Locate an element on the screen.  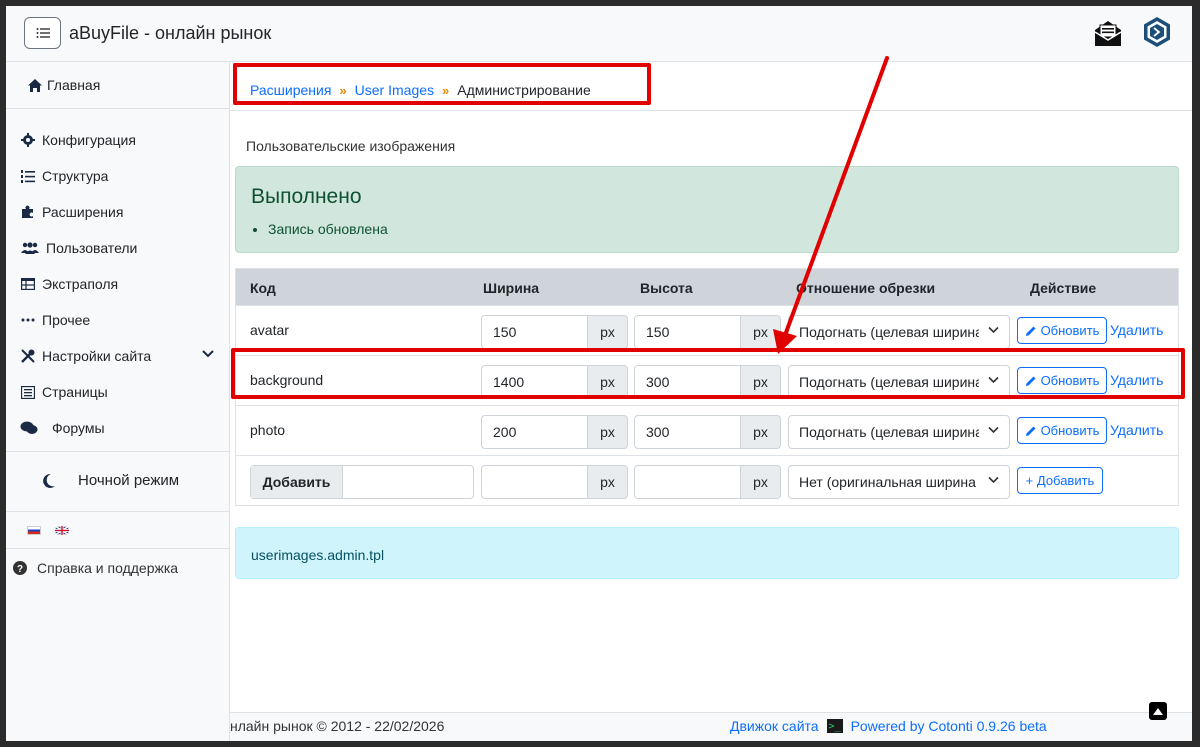
column-header-width: Ширина is located at coordinates (511, 288).